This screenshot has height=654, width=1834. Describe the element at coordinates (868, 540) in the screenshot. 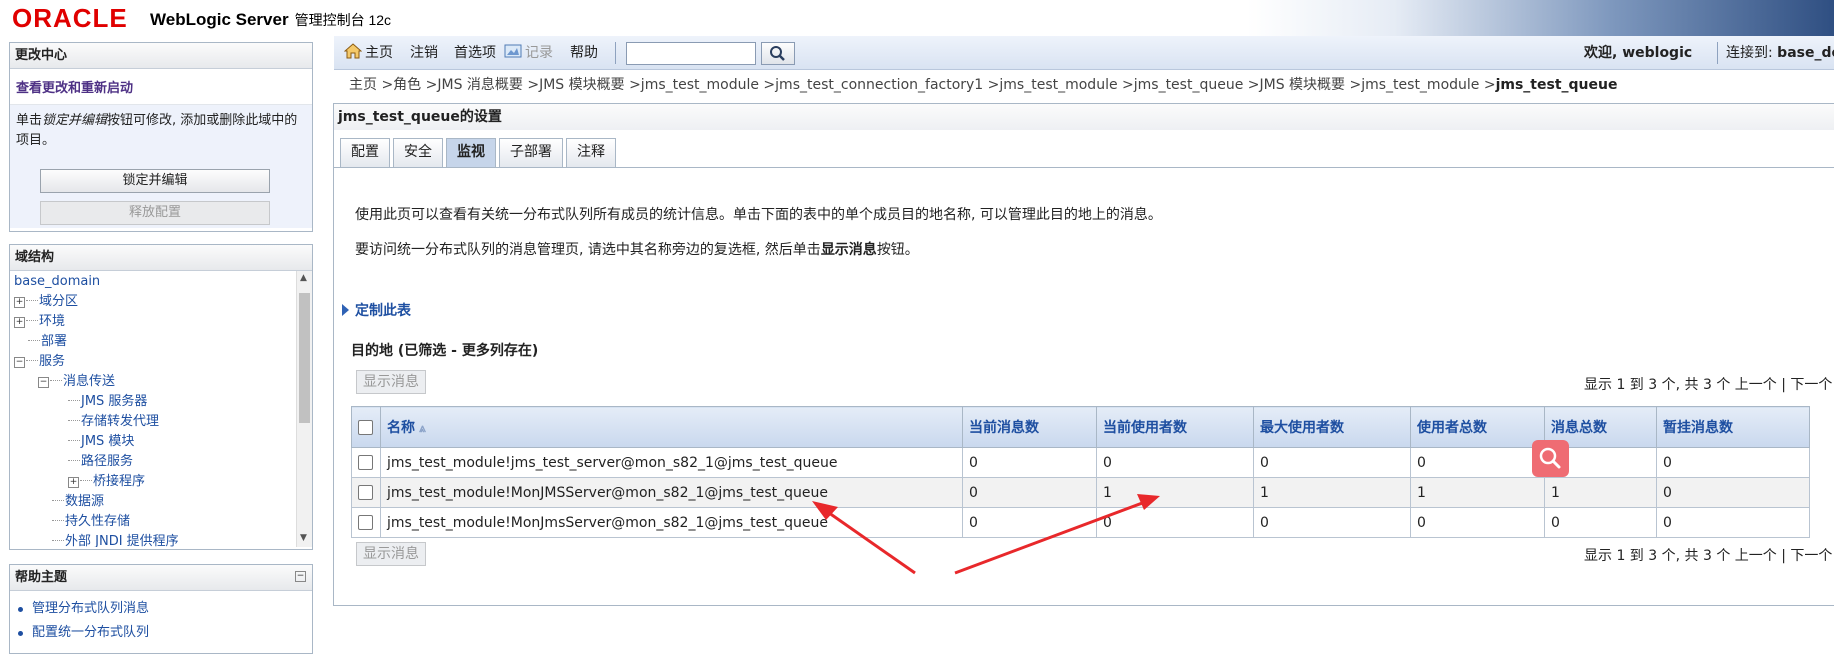

I see `annotation-arrow-left` at that location.